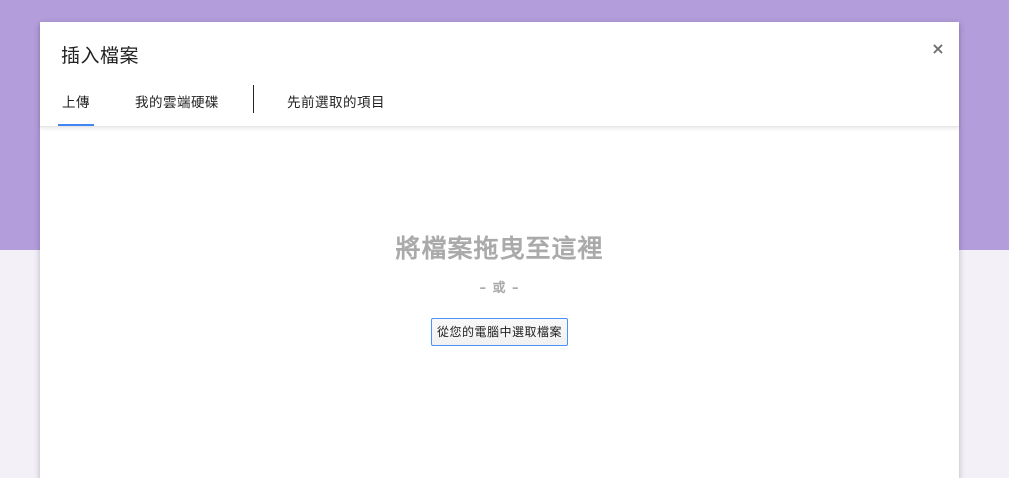 The height and width of the screenshot is (478, 1009). What do you see at coordinates (223, 105) in the screenshot?
I see `tab-bar: 上傳 我的雲端硬碟 先前選取的項目` at bounding box center [223, 105].